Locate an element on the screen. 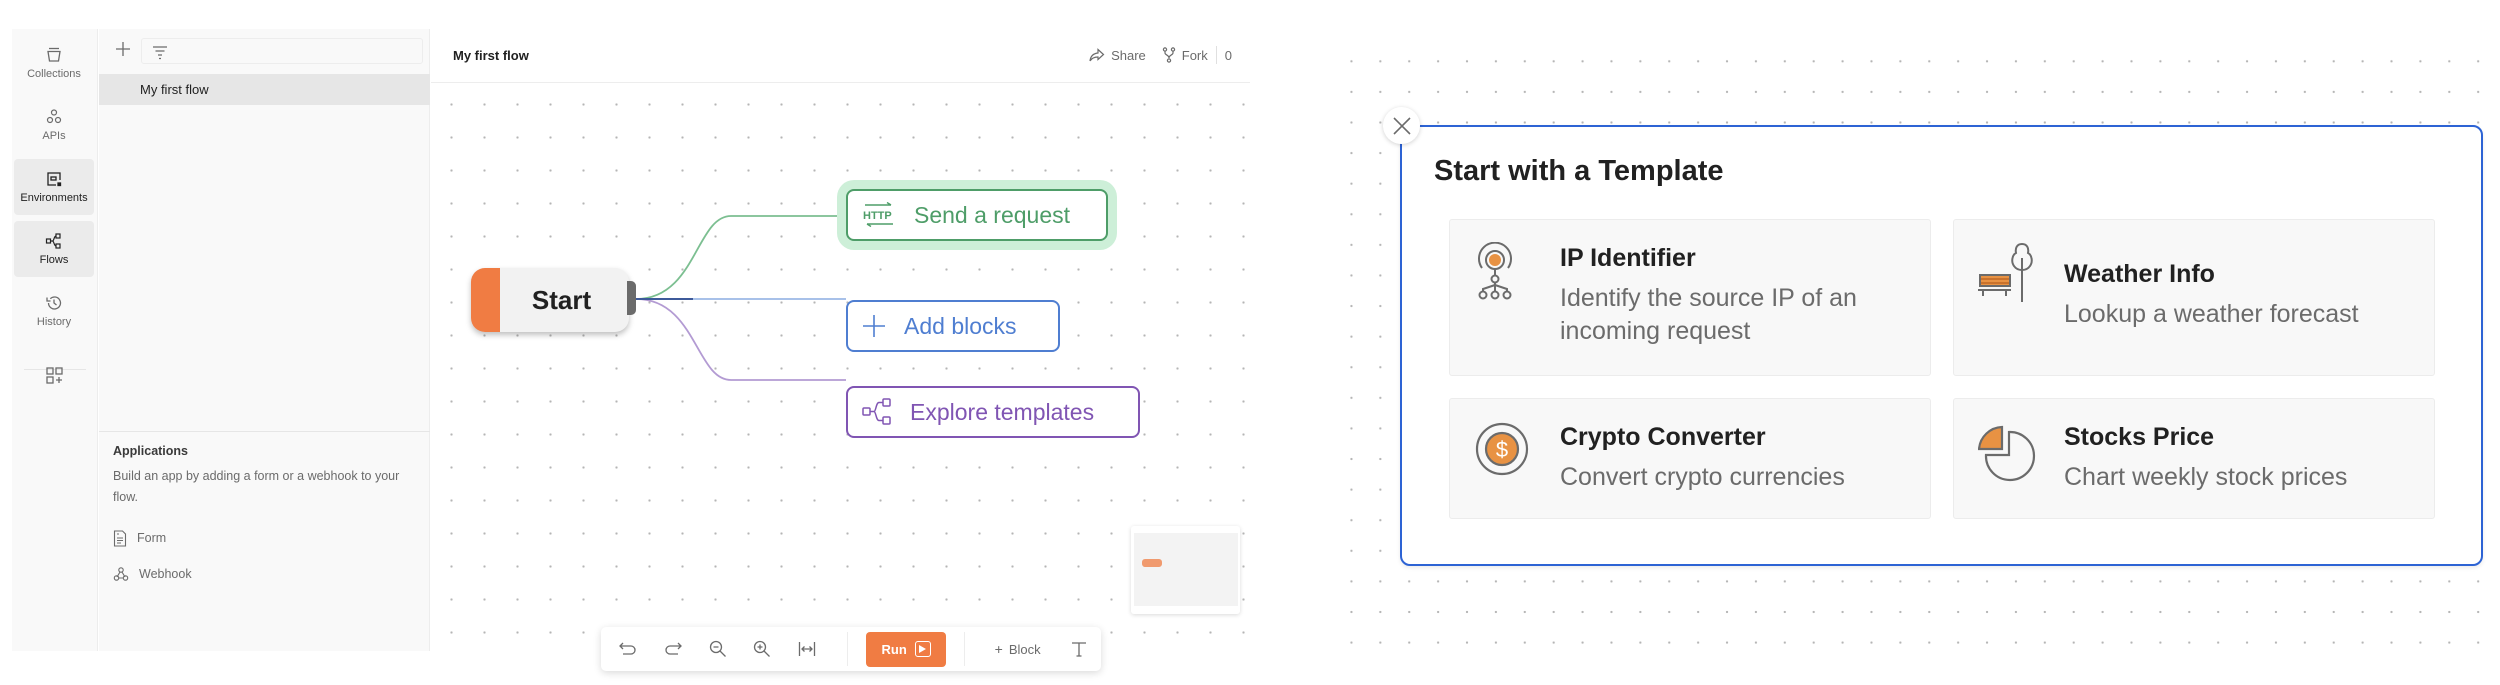 This screenshot has height=685, width=2500. http-icon: HTTP is located at coordinates (878, 215).